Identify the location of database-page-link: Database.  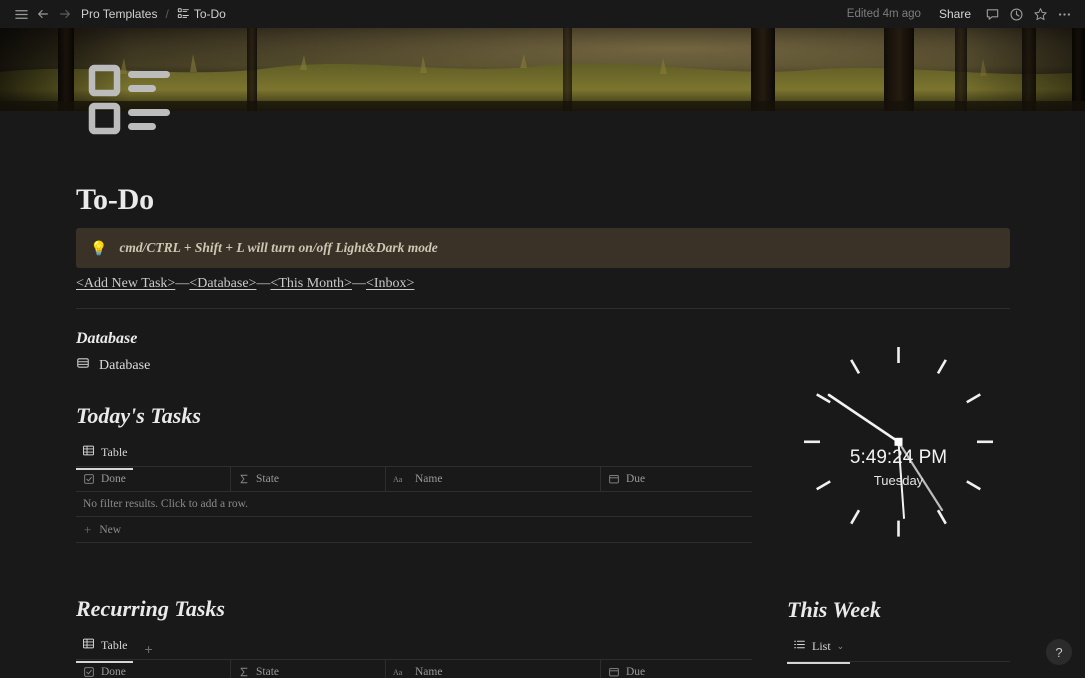
(113, 365).